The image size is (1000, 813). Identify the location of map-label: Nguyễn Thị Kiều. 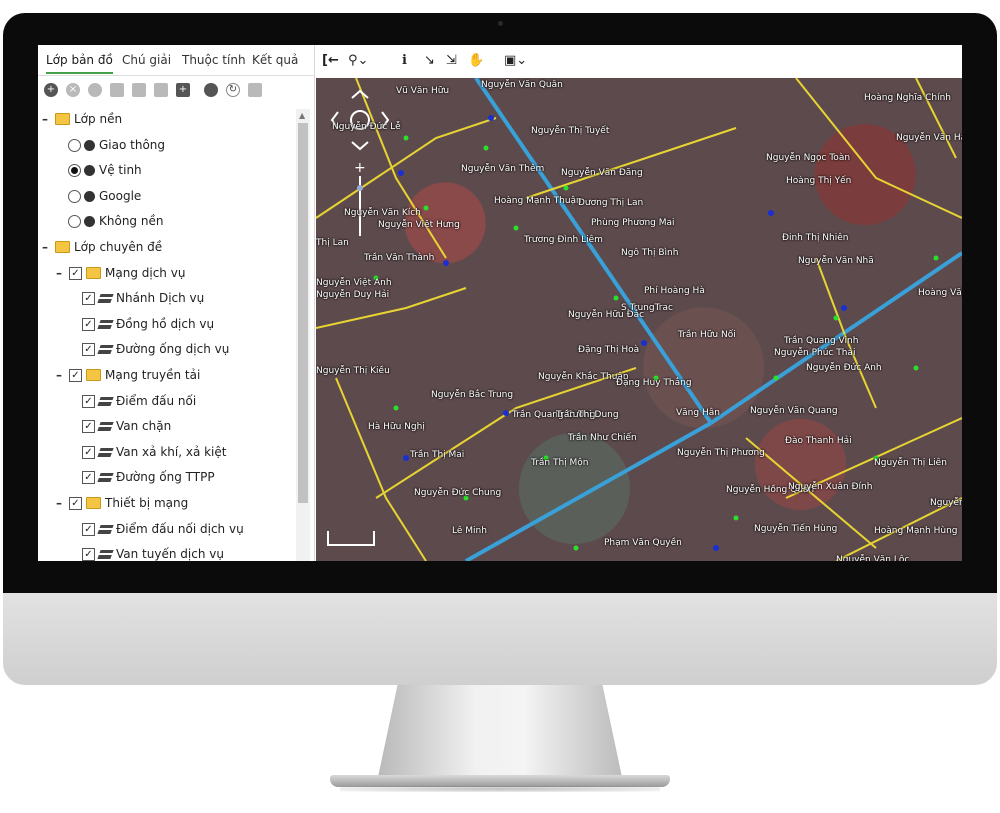
(353, 371).